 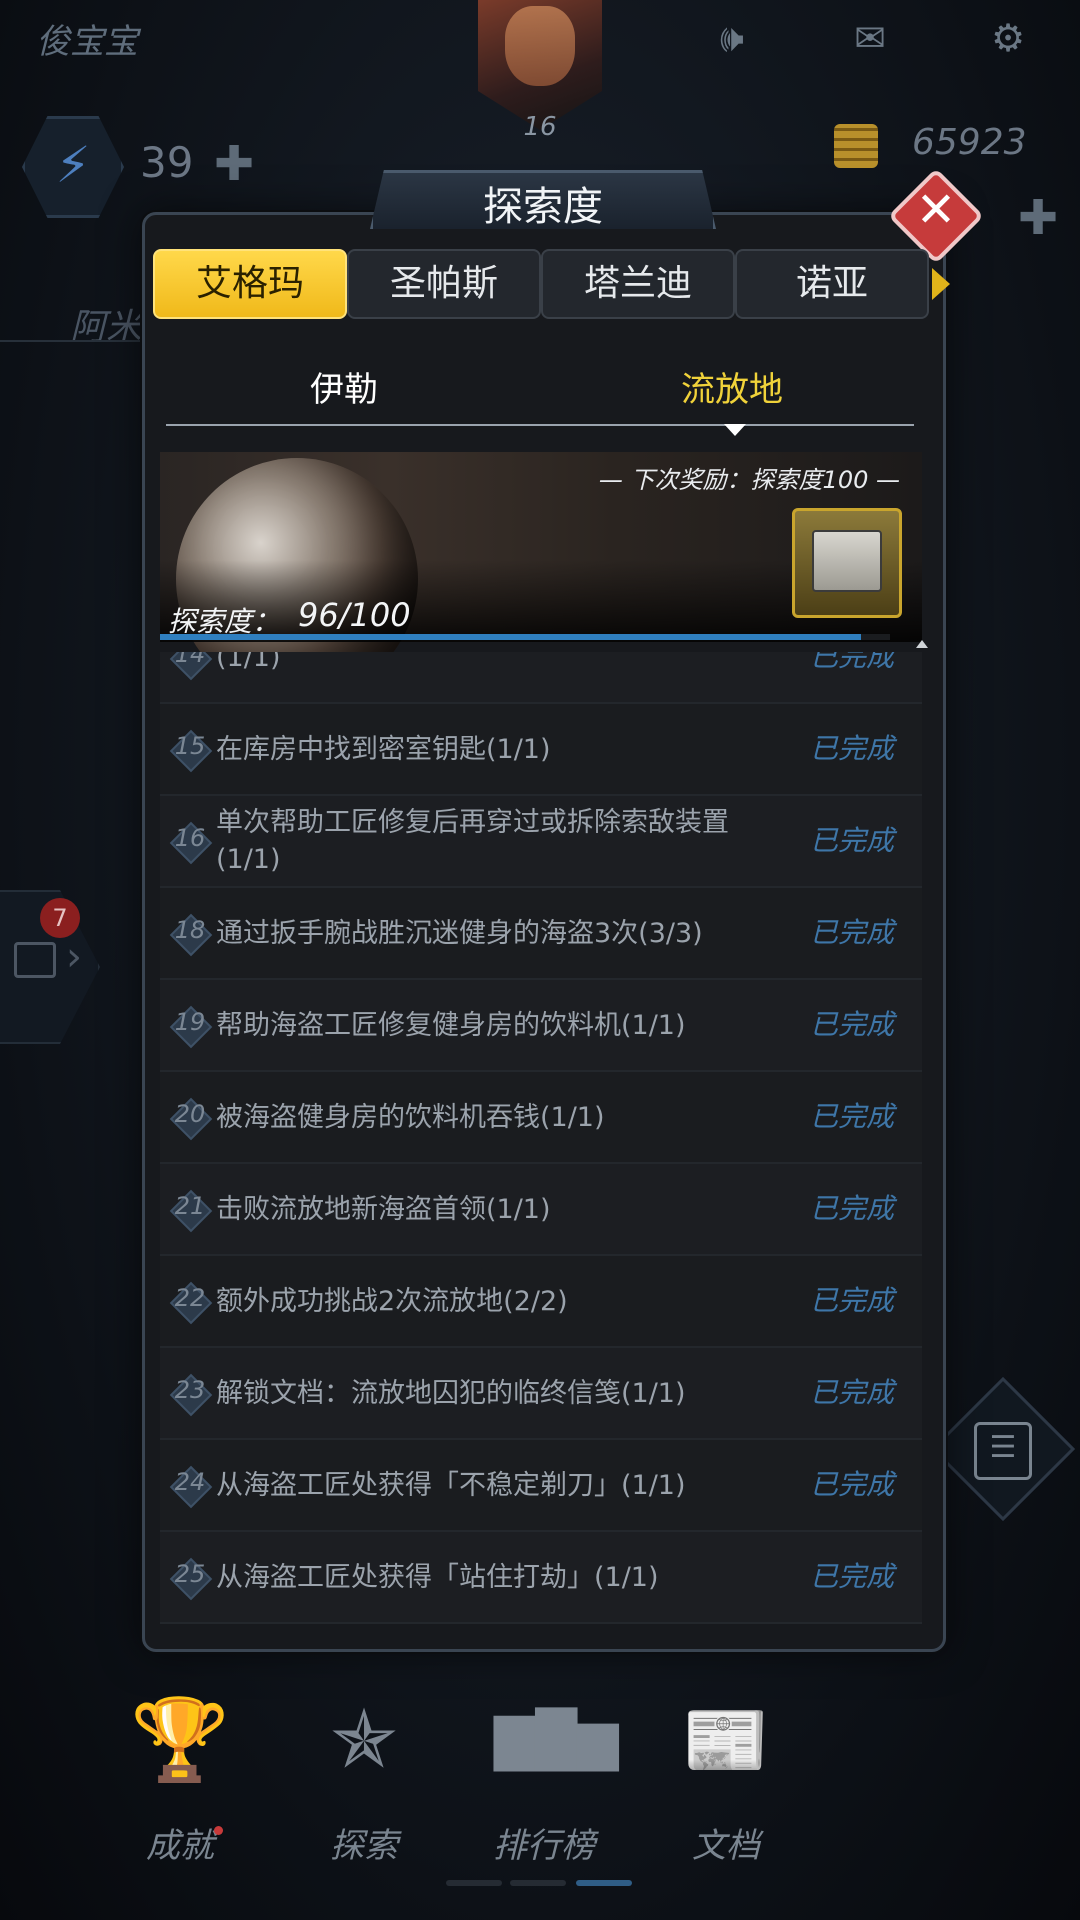 What do you see at coordinates (364, 1795) in the screenshot?
I see `nav-explore: ✯ 探索` at bounding box center [364, 1795].